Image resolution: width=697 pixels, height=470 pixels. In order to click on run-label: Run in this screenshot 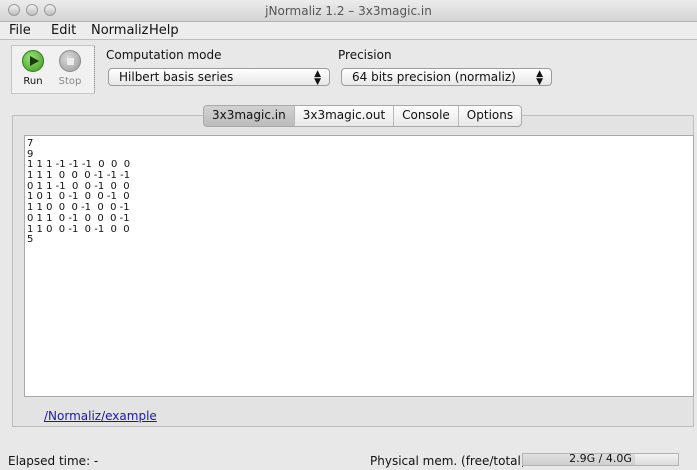, I will do `click(33, 81)`.